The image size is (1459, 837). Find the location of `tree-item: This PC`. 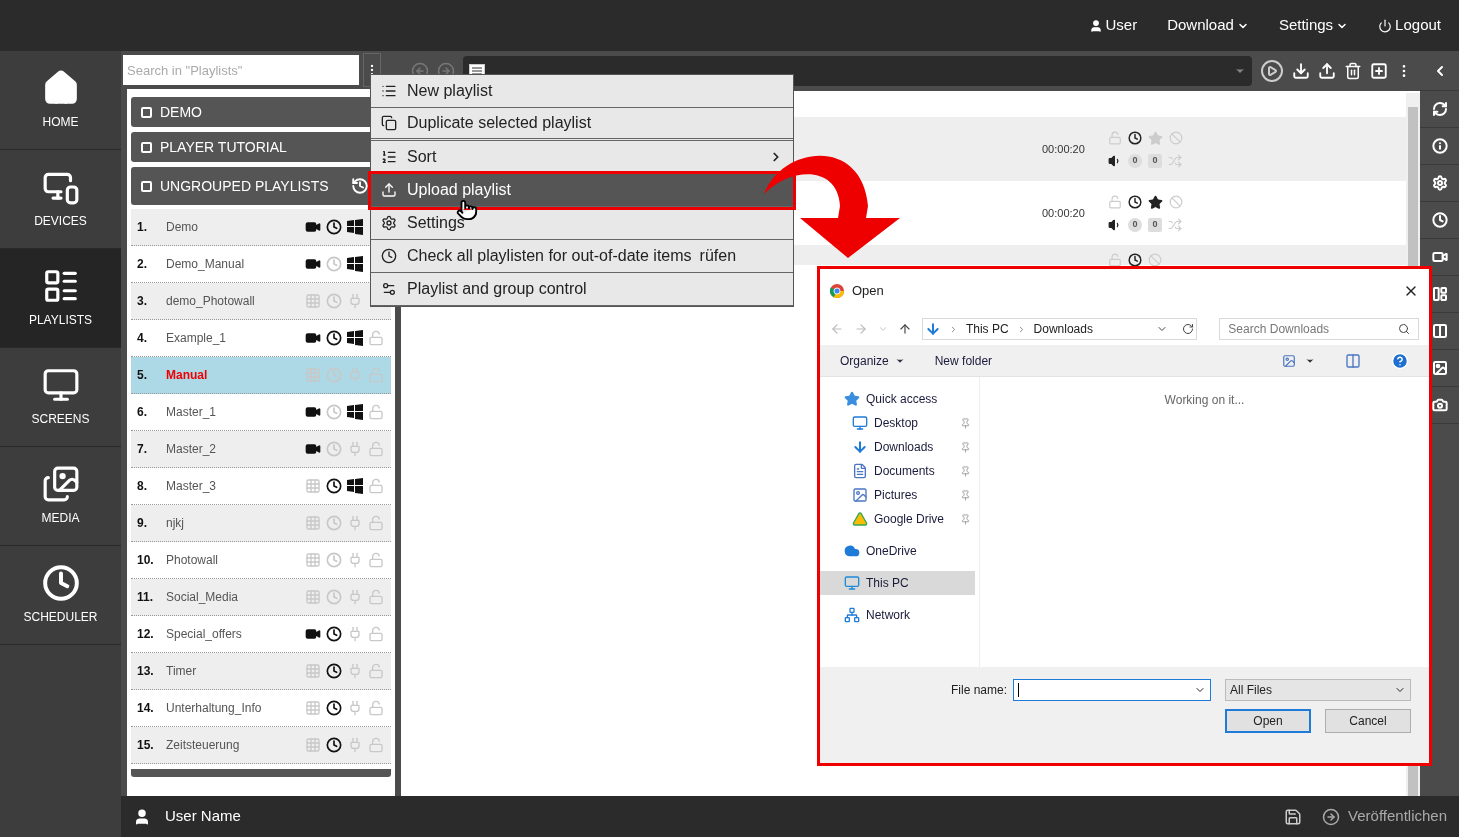

tree-item: This PC is located at coordinates (897, 583).